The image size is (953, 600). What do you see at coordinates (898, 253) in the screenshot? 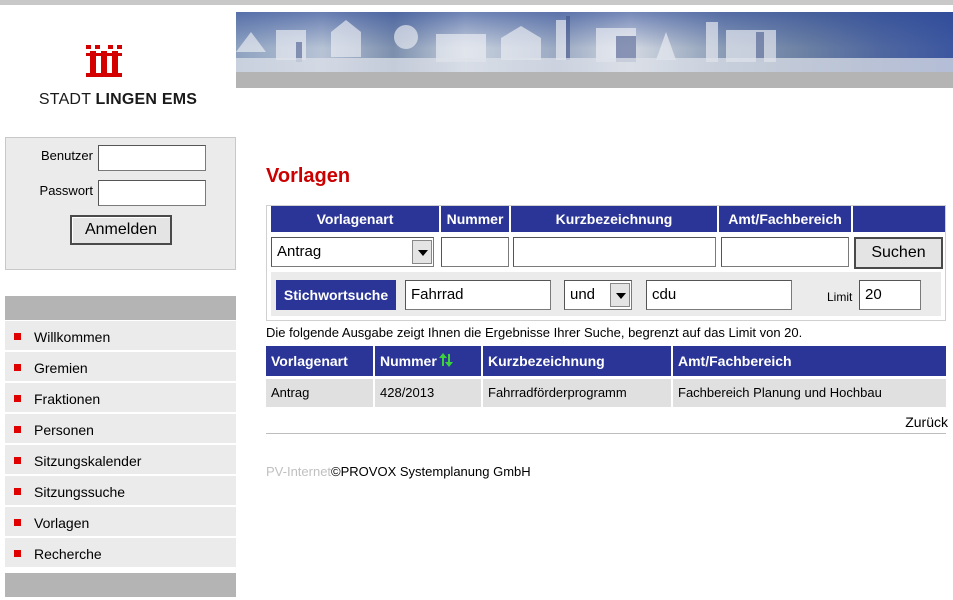
I see `search-button: Suchen` at bounding box center [898, 253].